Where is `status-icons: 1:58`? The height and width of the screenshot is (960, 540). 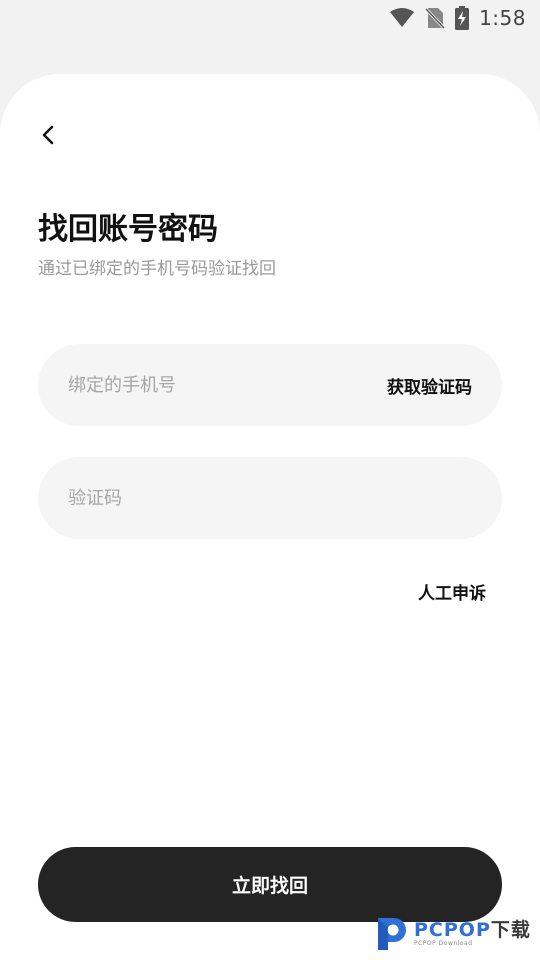 status-icons: 1:58 is located at coordinates (457, 18).